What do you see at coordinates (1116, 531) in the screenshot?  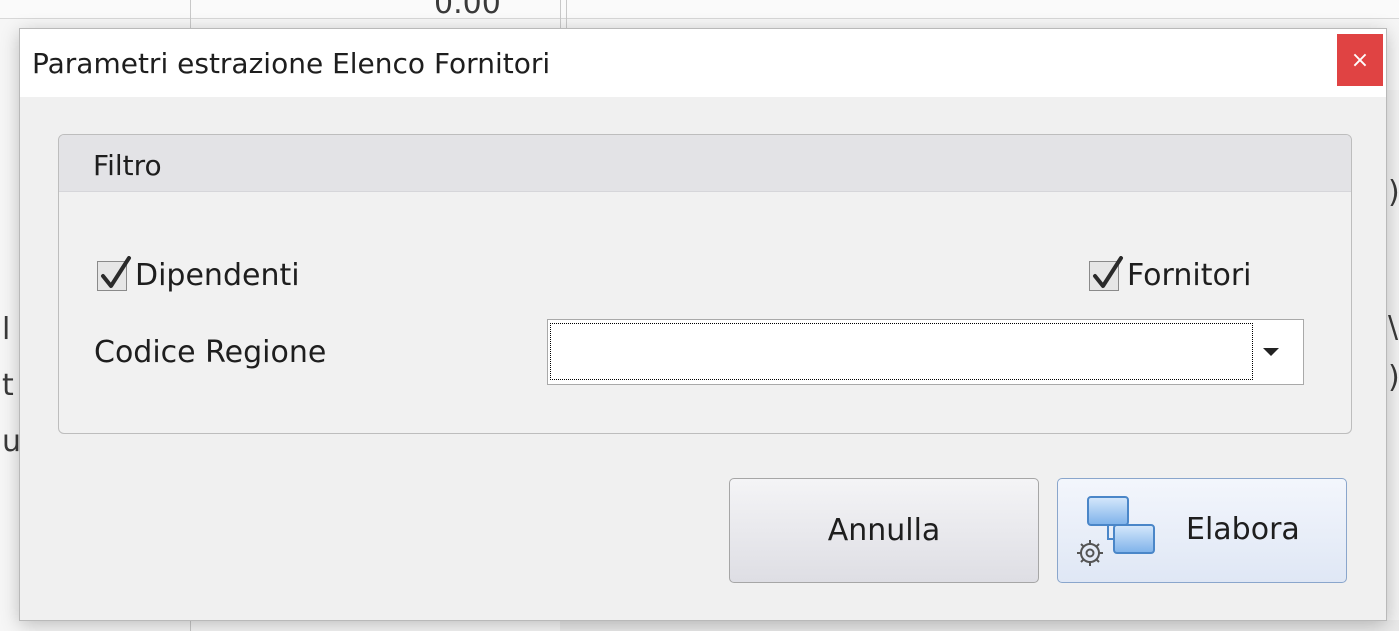 I see `process-gear-icon` at bounding box center [1116, 531].